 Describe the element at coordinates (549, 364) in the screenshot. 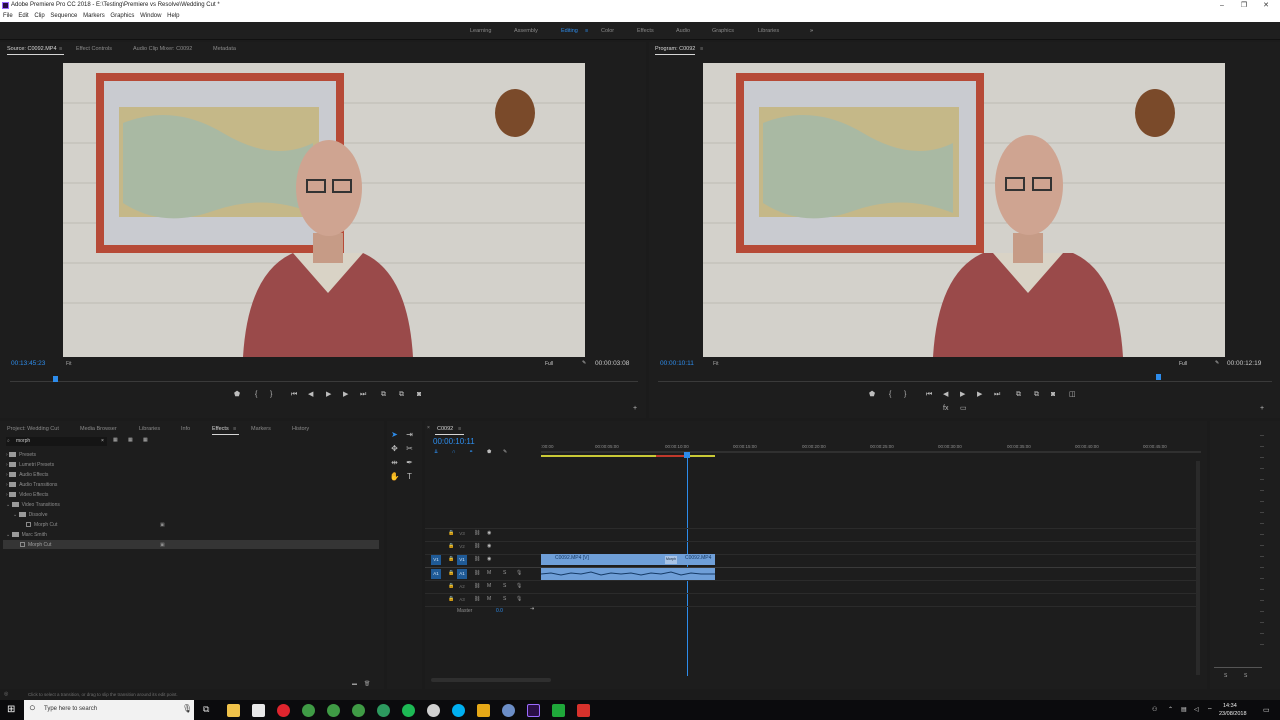

I see `source-quality-select: Full` at that location.